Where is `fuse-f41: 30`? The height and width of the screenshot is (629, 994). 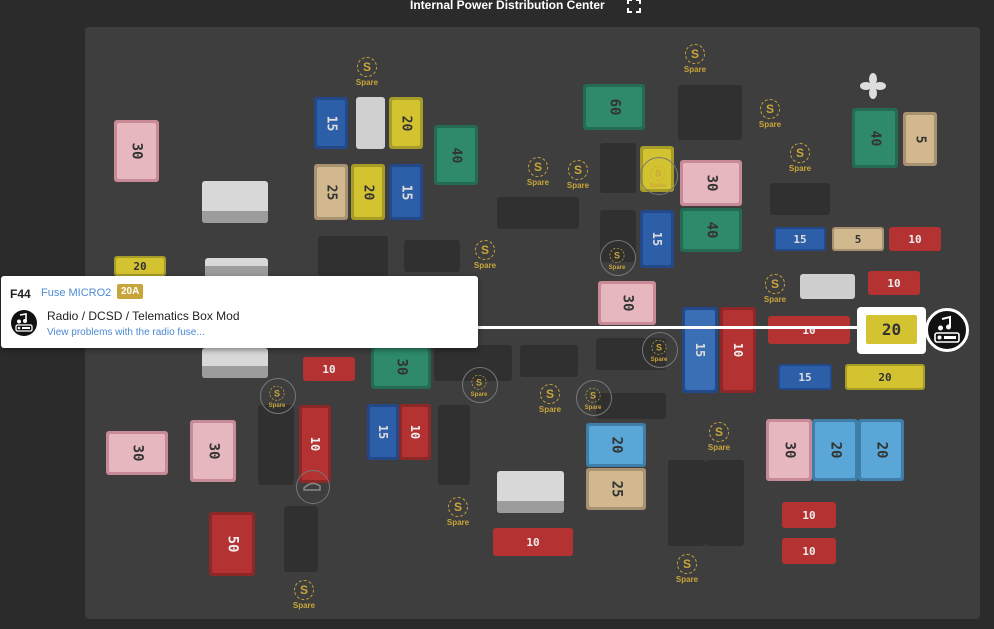 fuse-f41: 30 is located at coordinates (789, 450).